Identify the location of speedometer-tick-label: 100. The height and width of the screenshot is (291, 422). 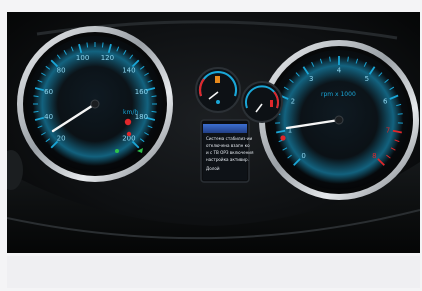
(82, 58).